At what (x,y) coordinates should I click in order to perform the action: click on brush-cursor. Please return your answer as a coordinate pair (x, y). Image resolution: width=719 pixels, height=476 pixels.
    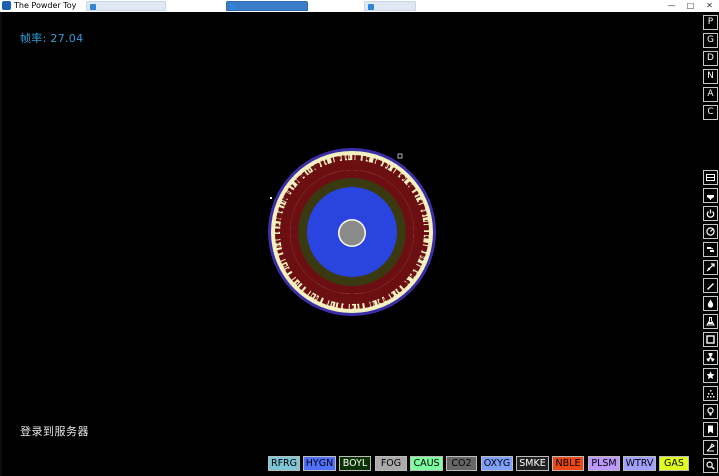
    Looking at the image, I should click on (400, 156).